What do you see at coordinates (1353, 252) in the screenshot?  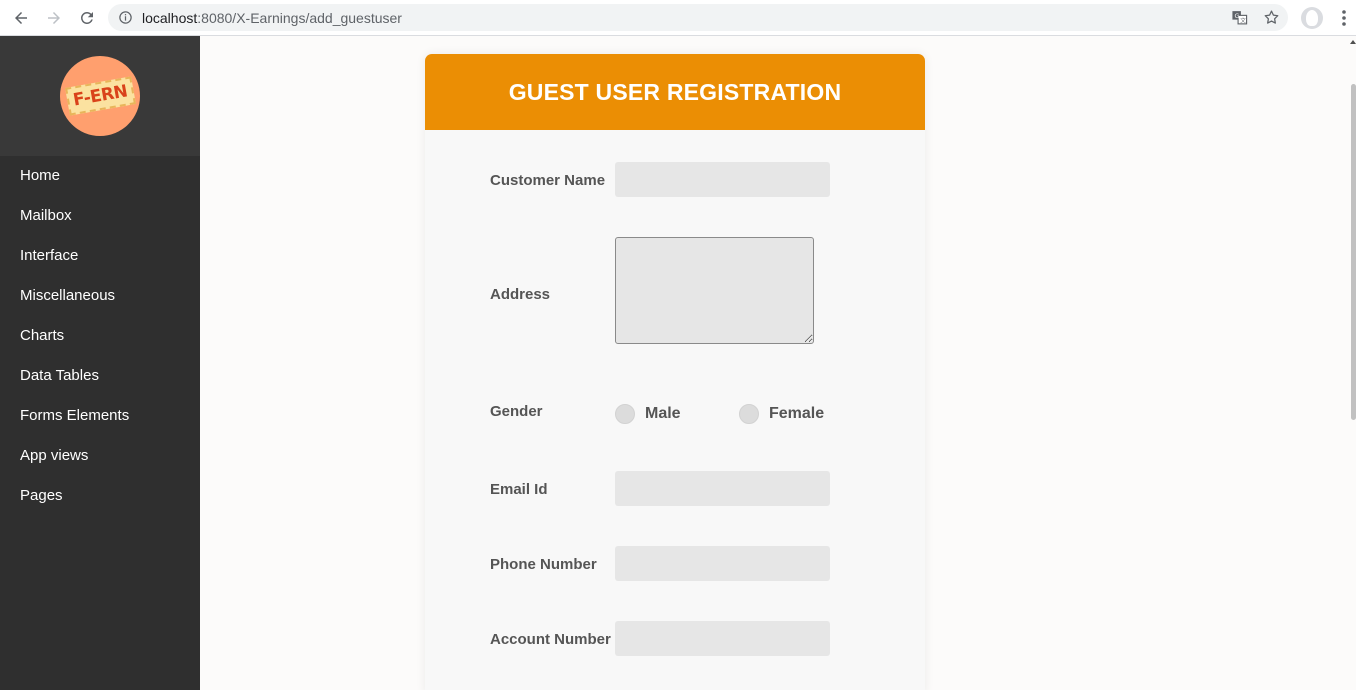 I see `scrollbar-thumb` at bounding box center [1353, 252].